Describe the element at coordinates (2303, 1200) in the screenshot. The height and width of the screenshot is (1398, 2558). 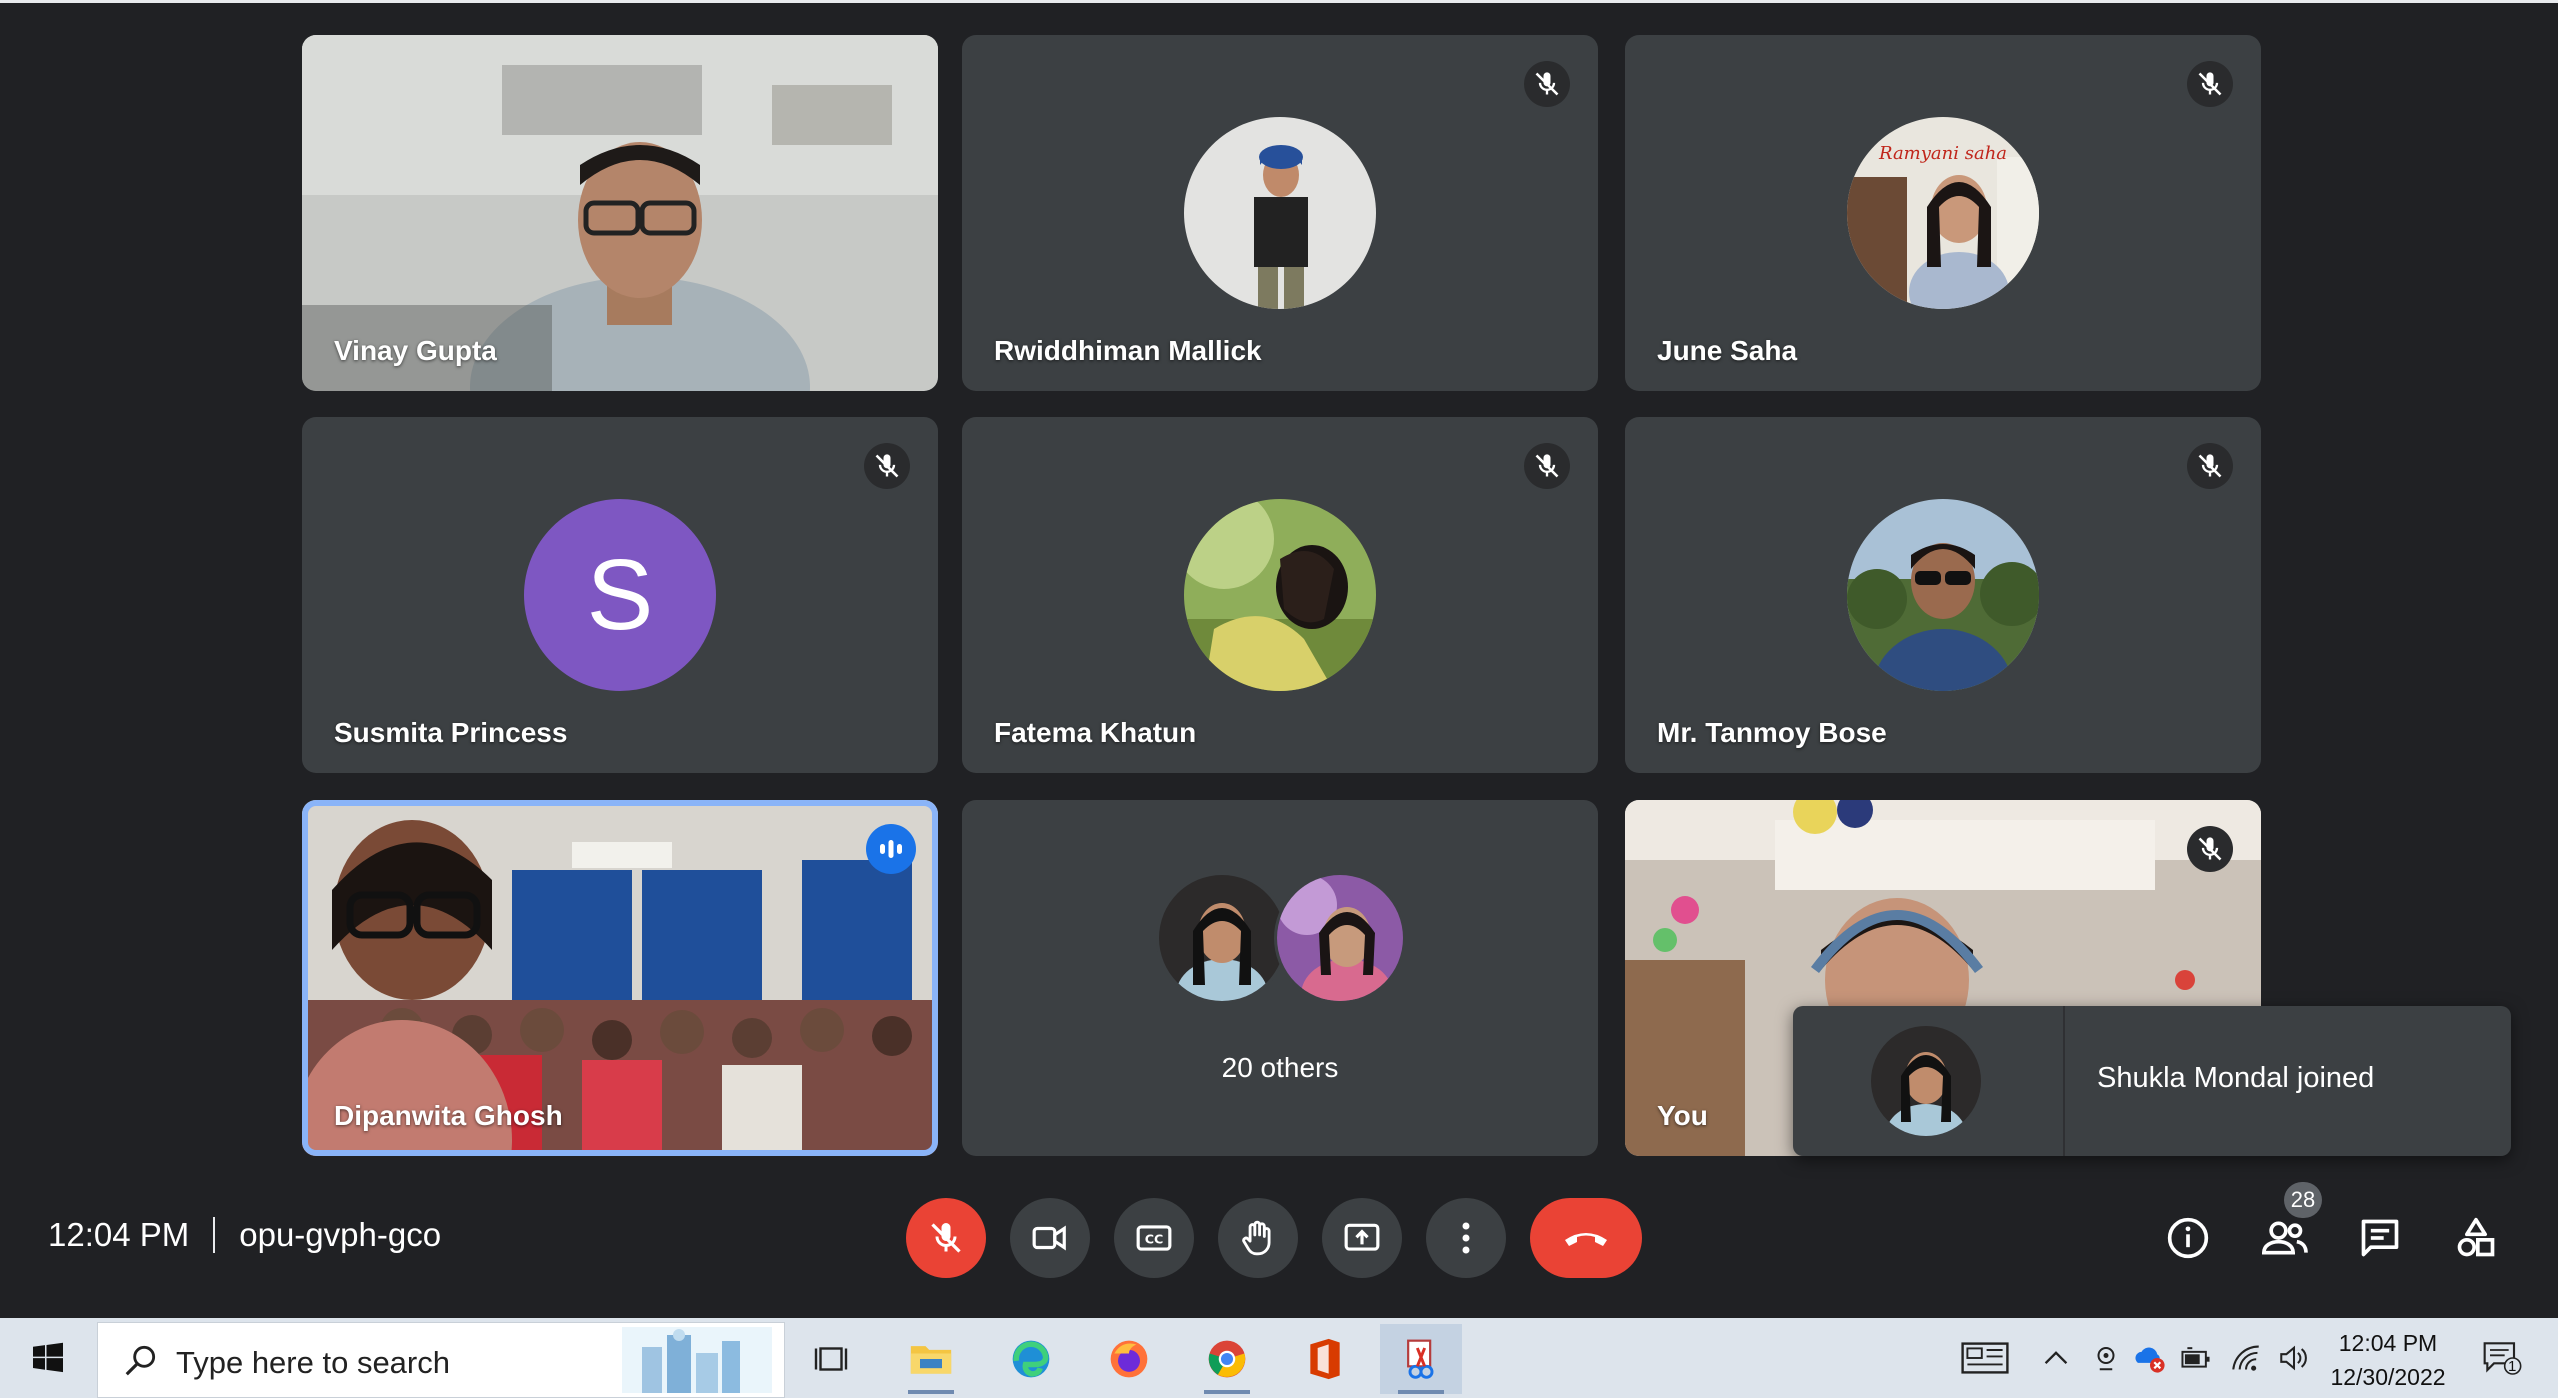
I see `participant-count-badge: 28` at that location.